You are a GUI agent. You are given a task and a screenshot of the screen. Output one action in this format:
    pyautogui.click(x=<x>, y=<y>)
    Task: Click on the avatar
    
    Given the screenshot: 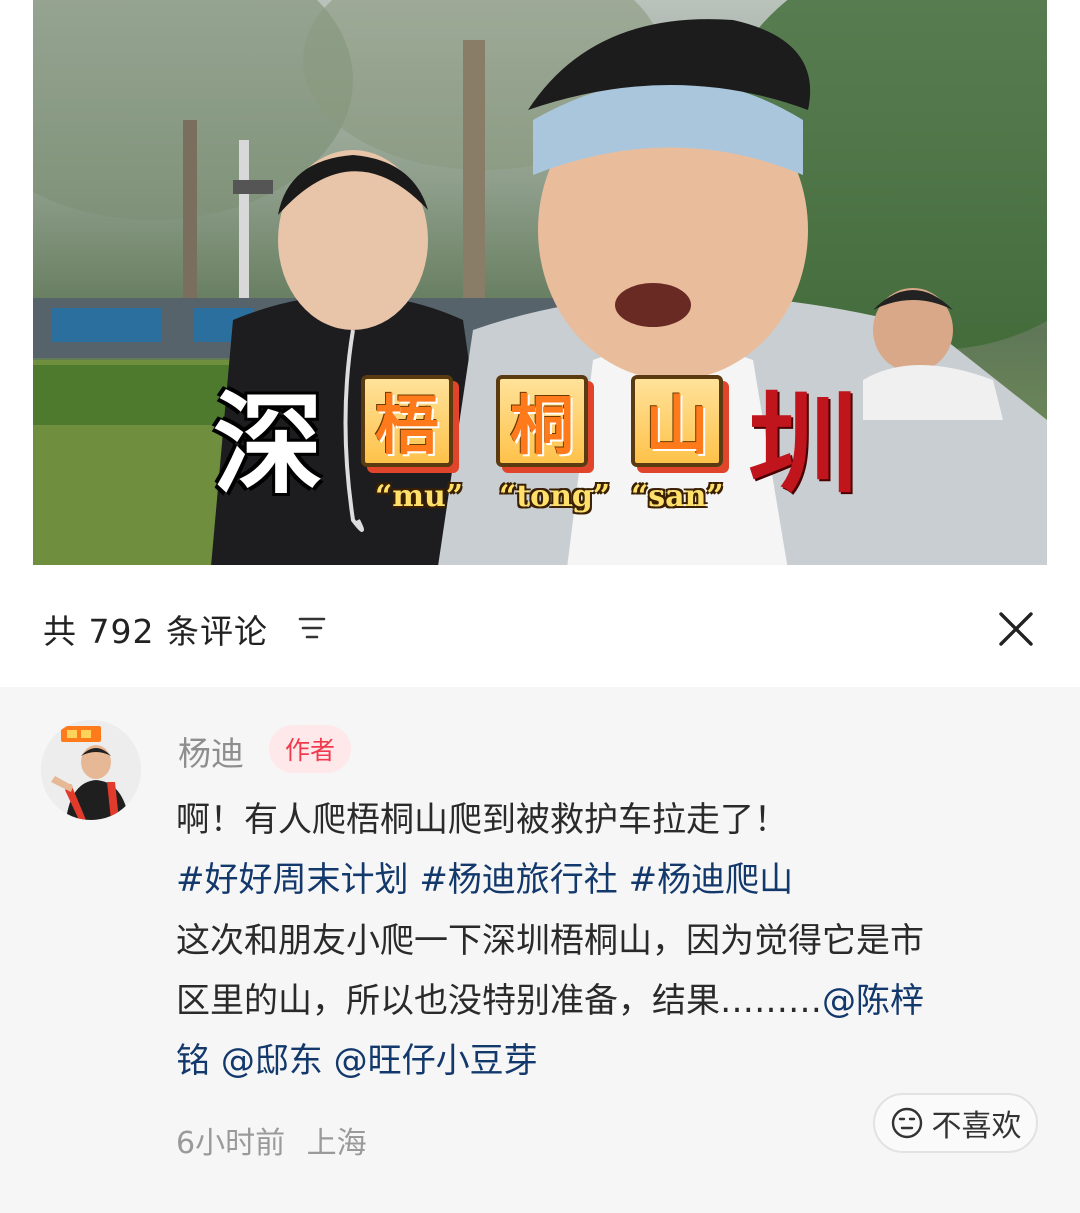 What is the action you would take?
    pyautogui.click(x=91, y=770)
    